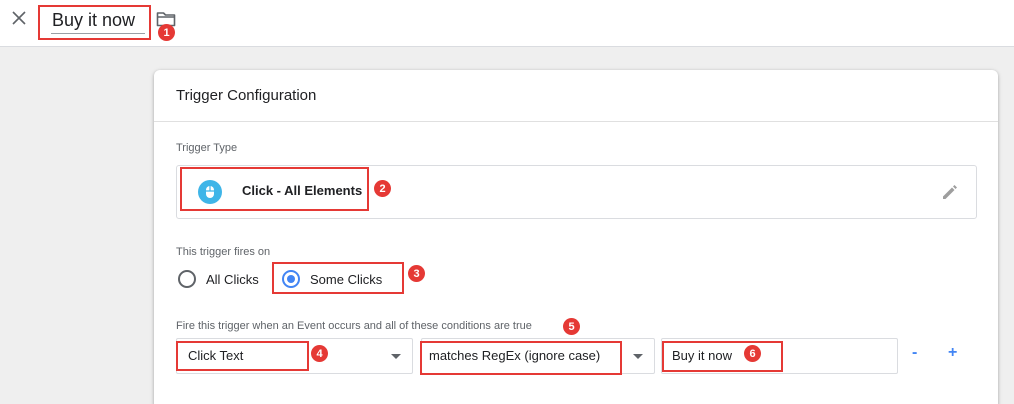 The width and height of the screenshot is (1014, 404). I want to click on close-icon, so click(19, 18).